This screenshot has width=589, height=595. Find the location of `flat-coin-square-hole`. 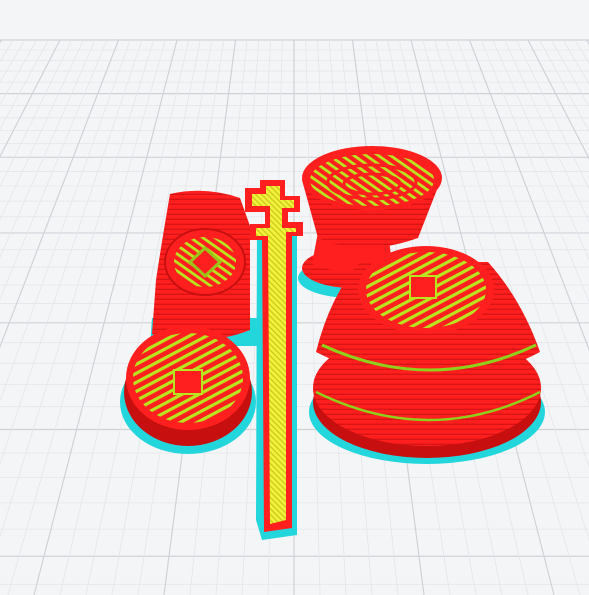

flat-coin-square-hole is located at coordinates (188, 382).